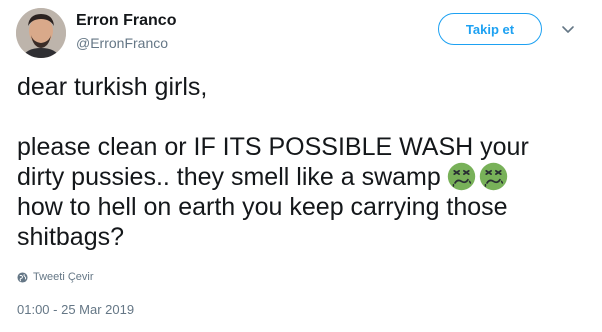 The width and height of the screenshot is (602, 332). Describe the element at coordinates (126, 21) in the screenshot. I see `author-display-name: Erron Franco` at that location.